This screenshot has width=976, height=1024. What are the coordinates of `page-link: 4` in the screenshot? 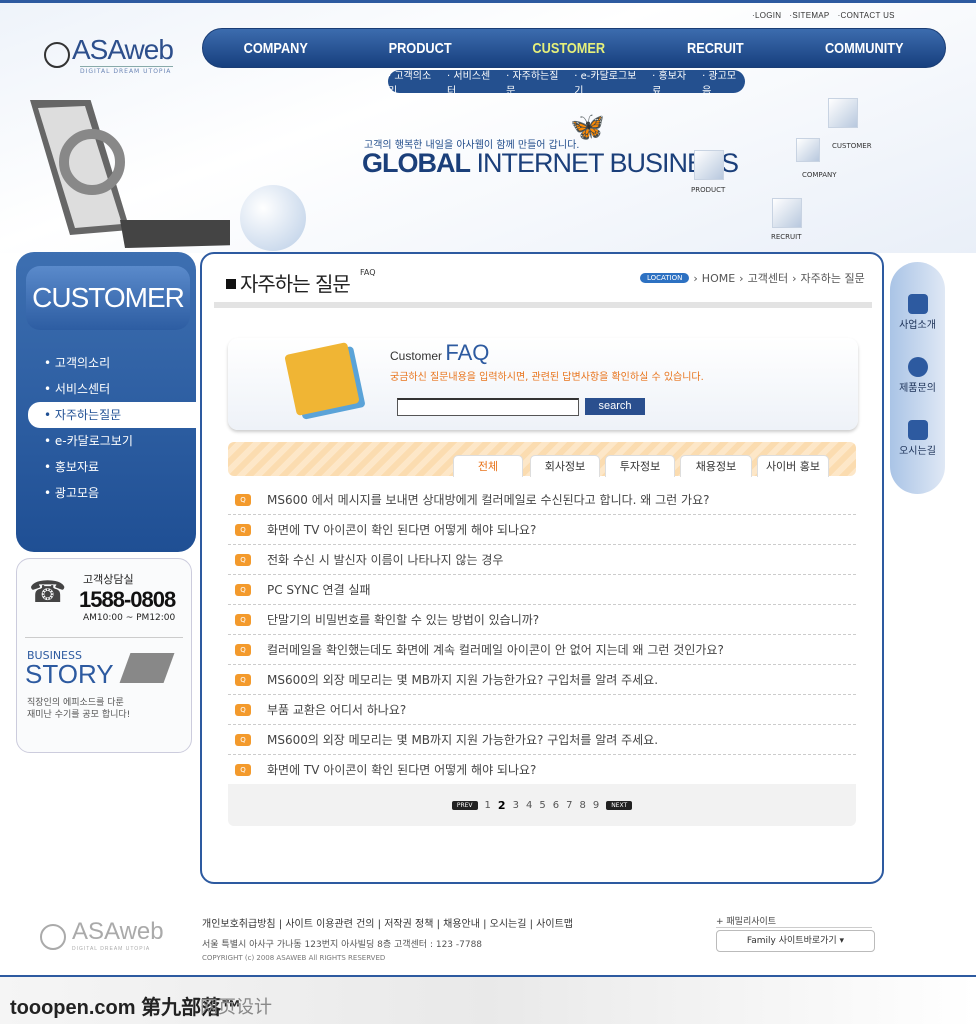 It's located at (529, 805).